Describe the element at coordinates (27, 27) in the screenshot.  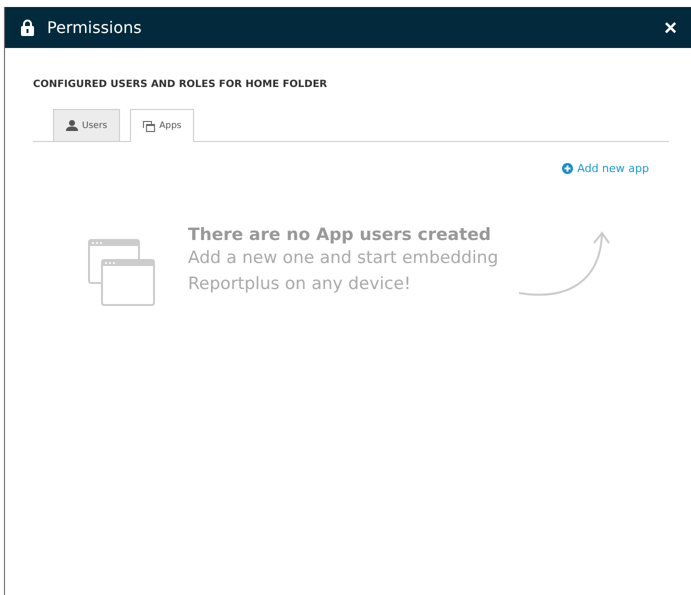
I see `lock-icon` at that location.